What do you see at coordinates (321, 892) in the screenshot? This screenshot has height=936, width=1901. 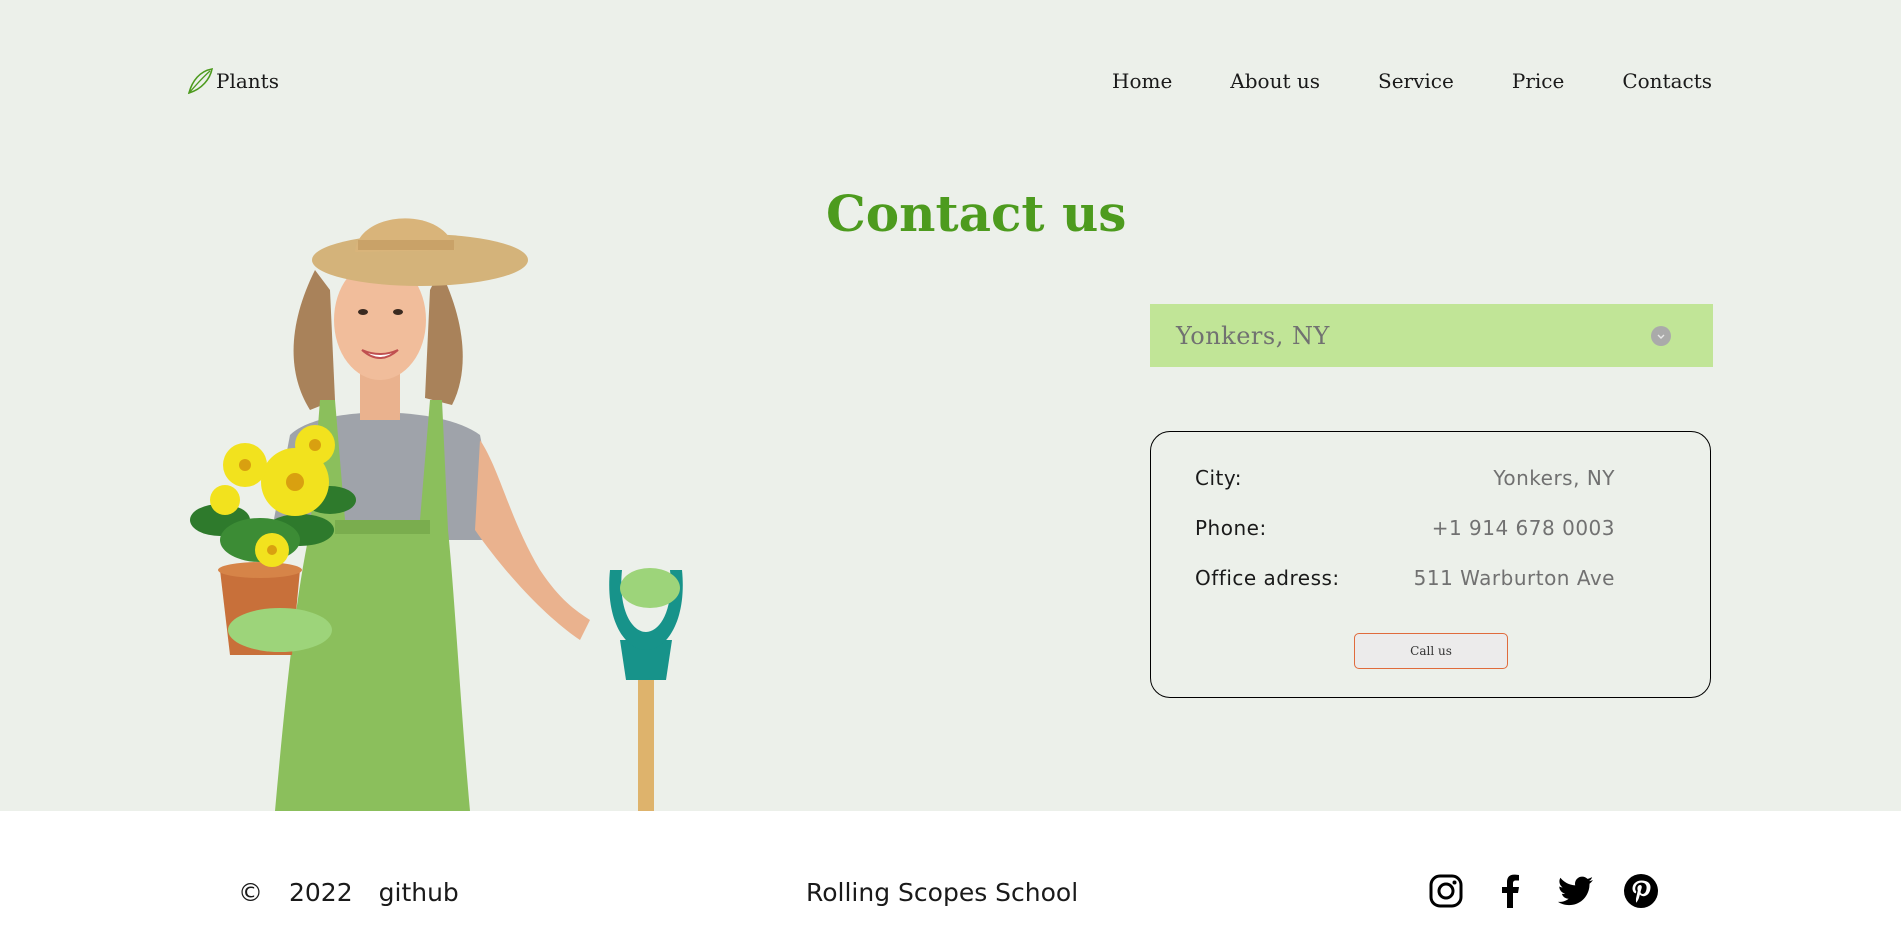 I see `copyright-year: 2022` at bounding box center [321, 892].